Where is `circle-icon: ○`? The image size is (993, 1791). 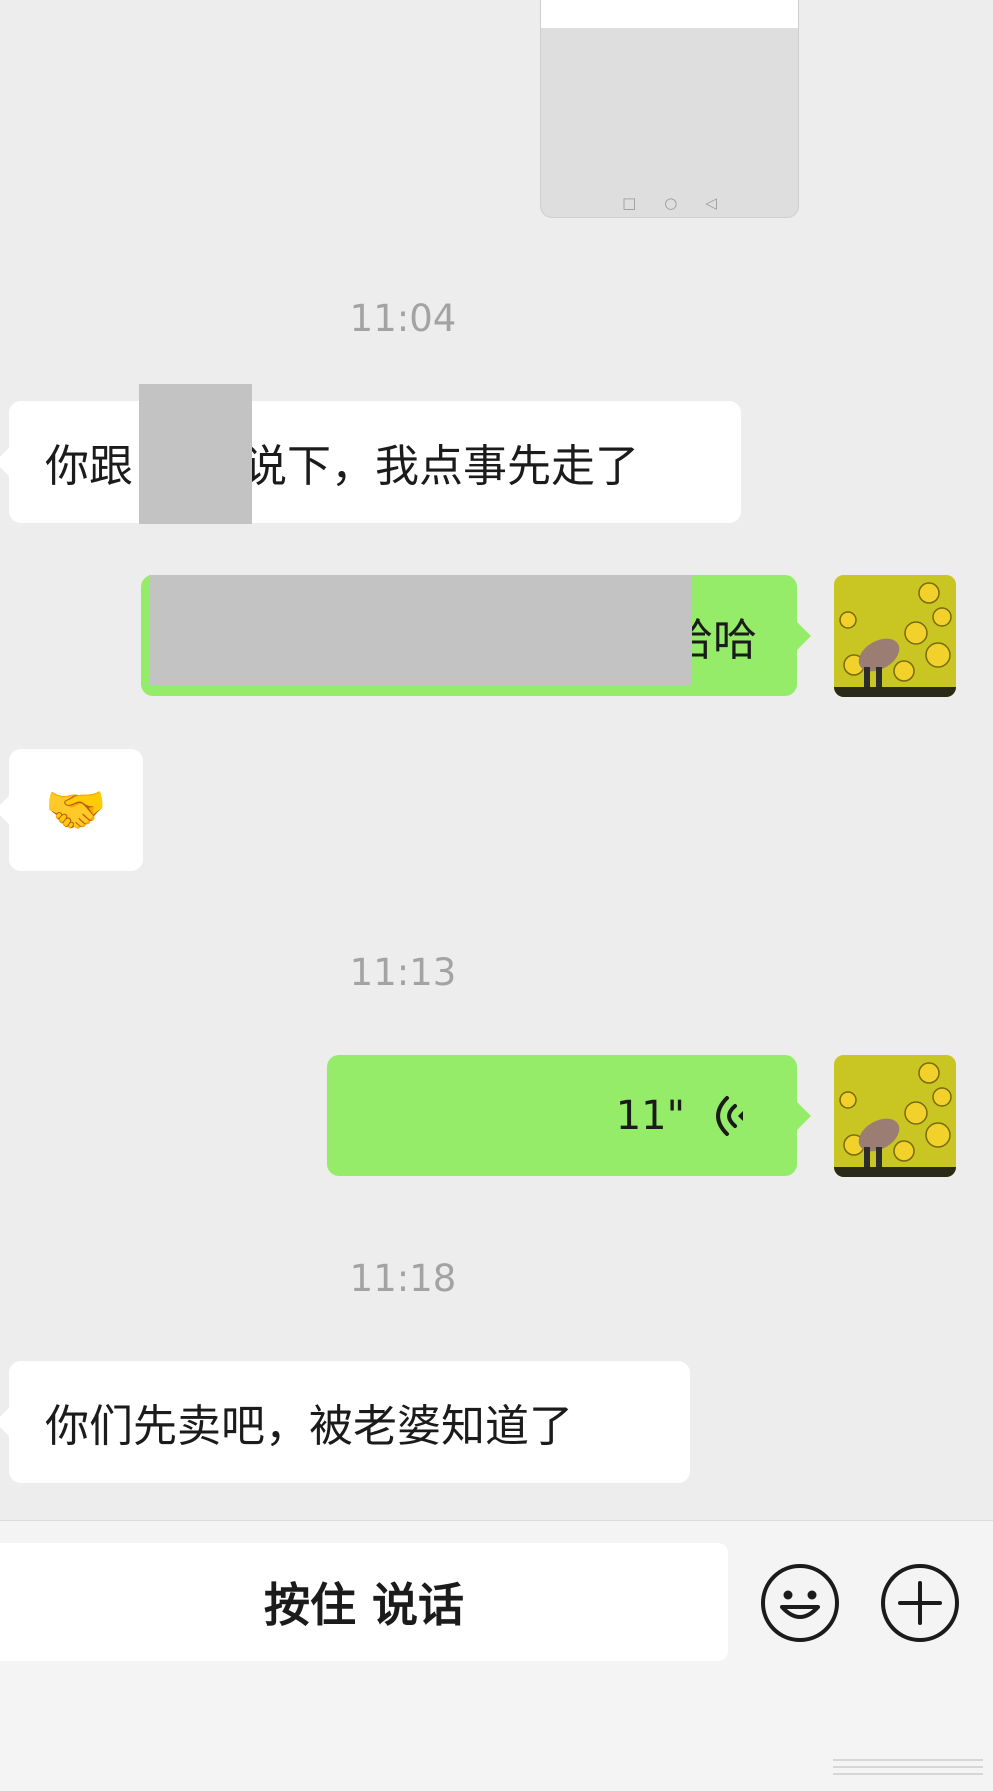 circle-icon: ○ is located at coordinates (671, 203).